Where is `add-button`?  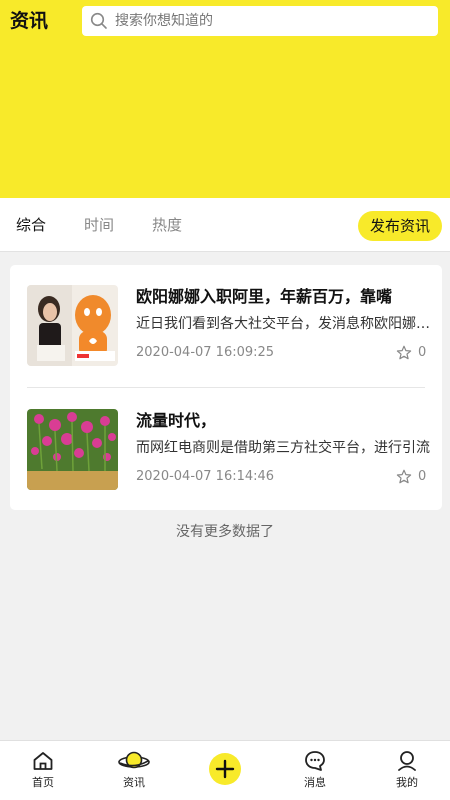 add-button is located at coordinates (225, 769).